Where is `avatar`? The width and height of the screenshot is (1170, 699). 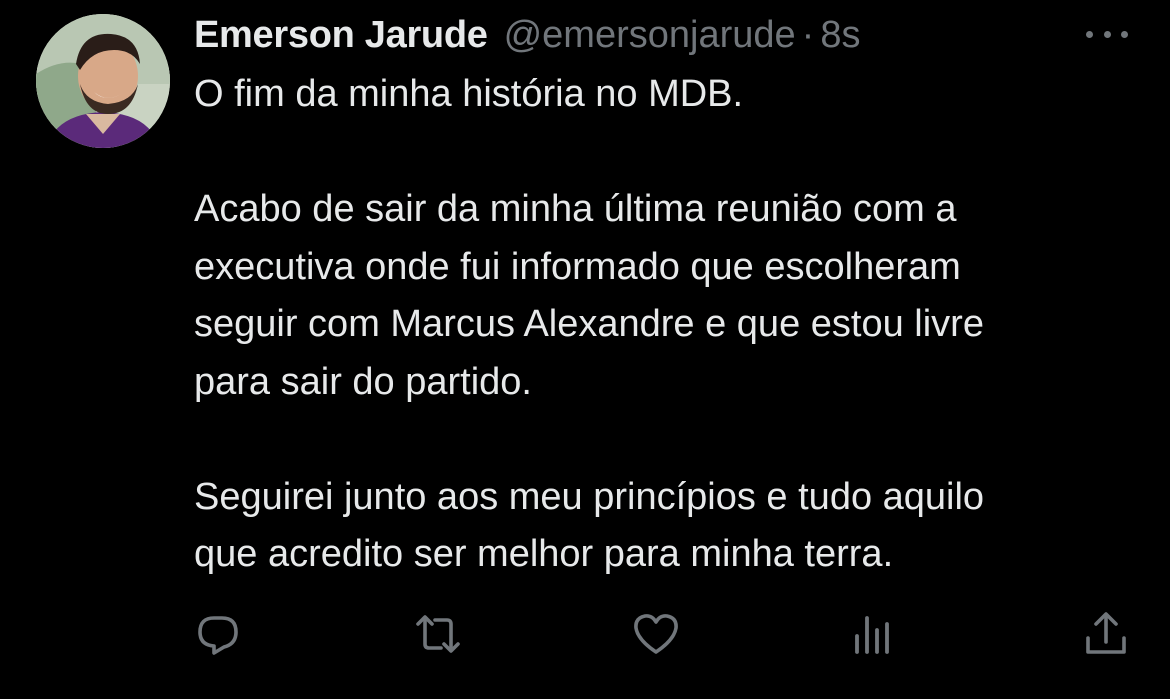 avatar is located at coordinates (103, 81).